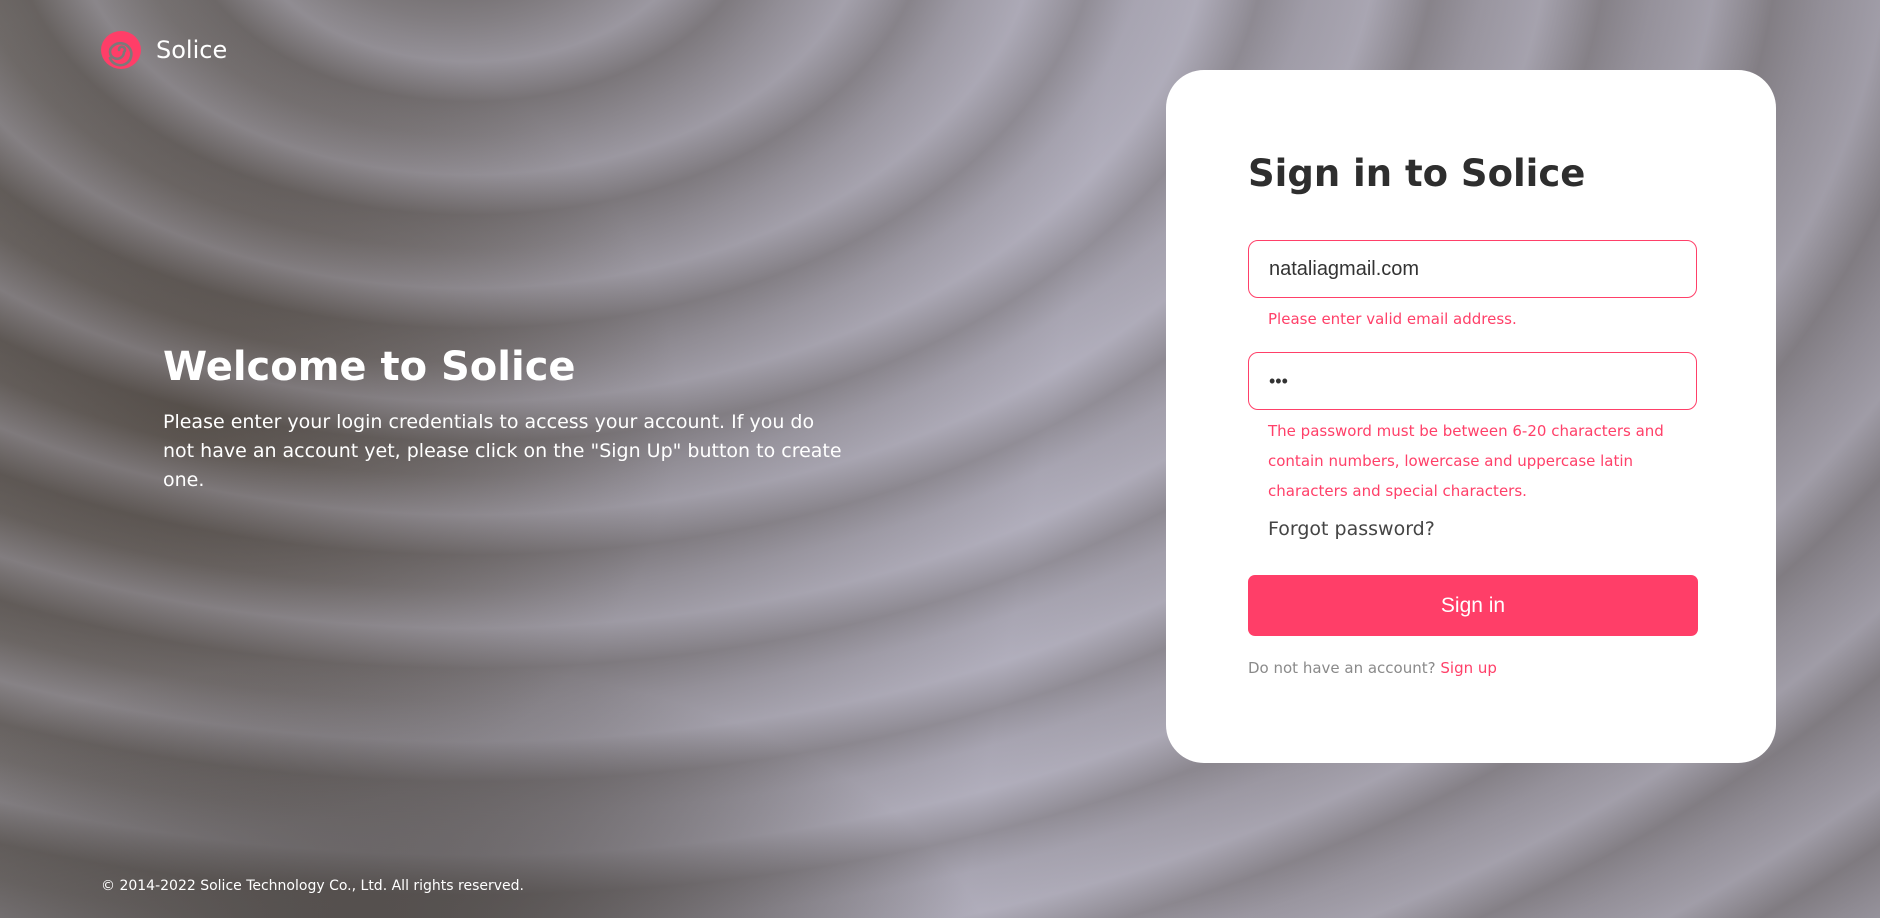 This screenshot has width=1880, height=918. Describe the element at coordinates (1392, 319) in the screenshot. I see `email-error: Please enter valid email address.` at that location.